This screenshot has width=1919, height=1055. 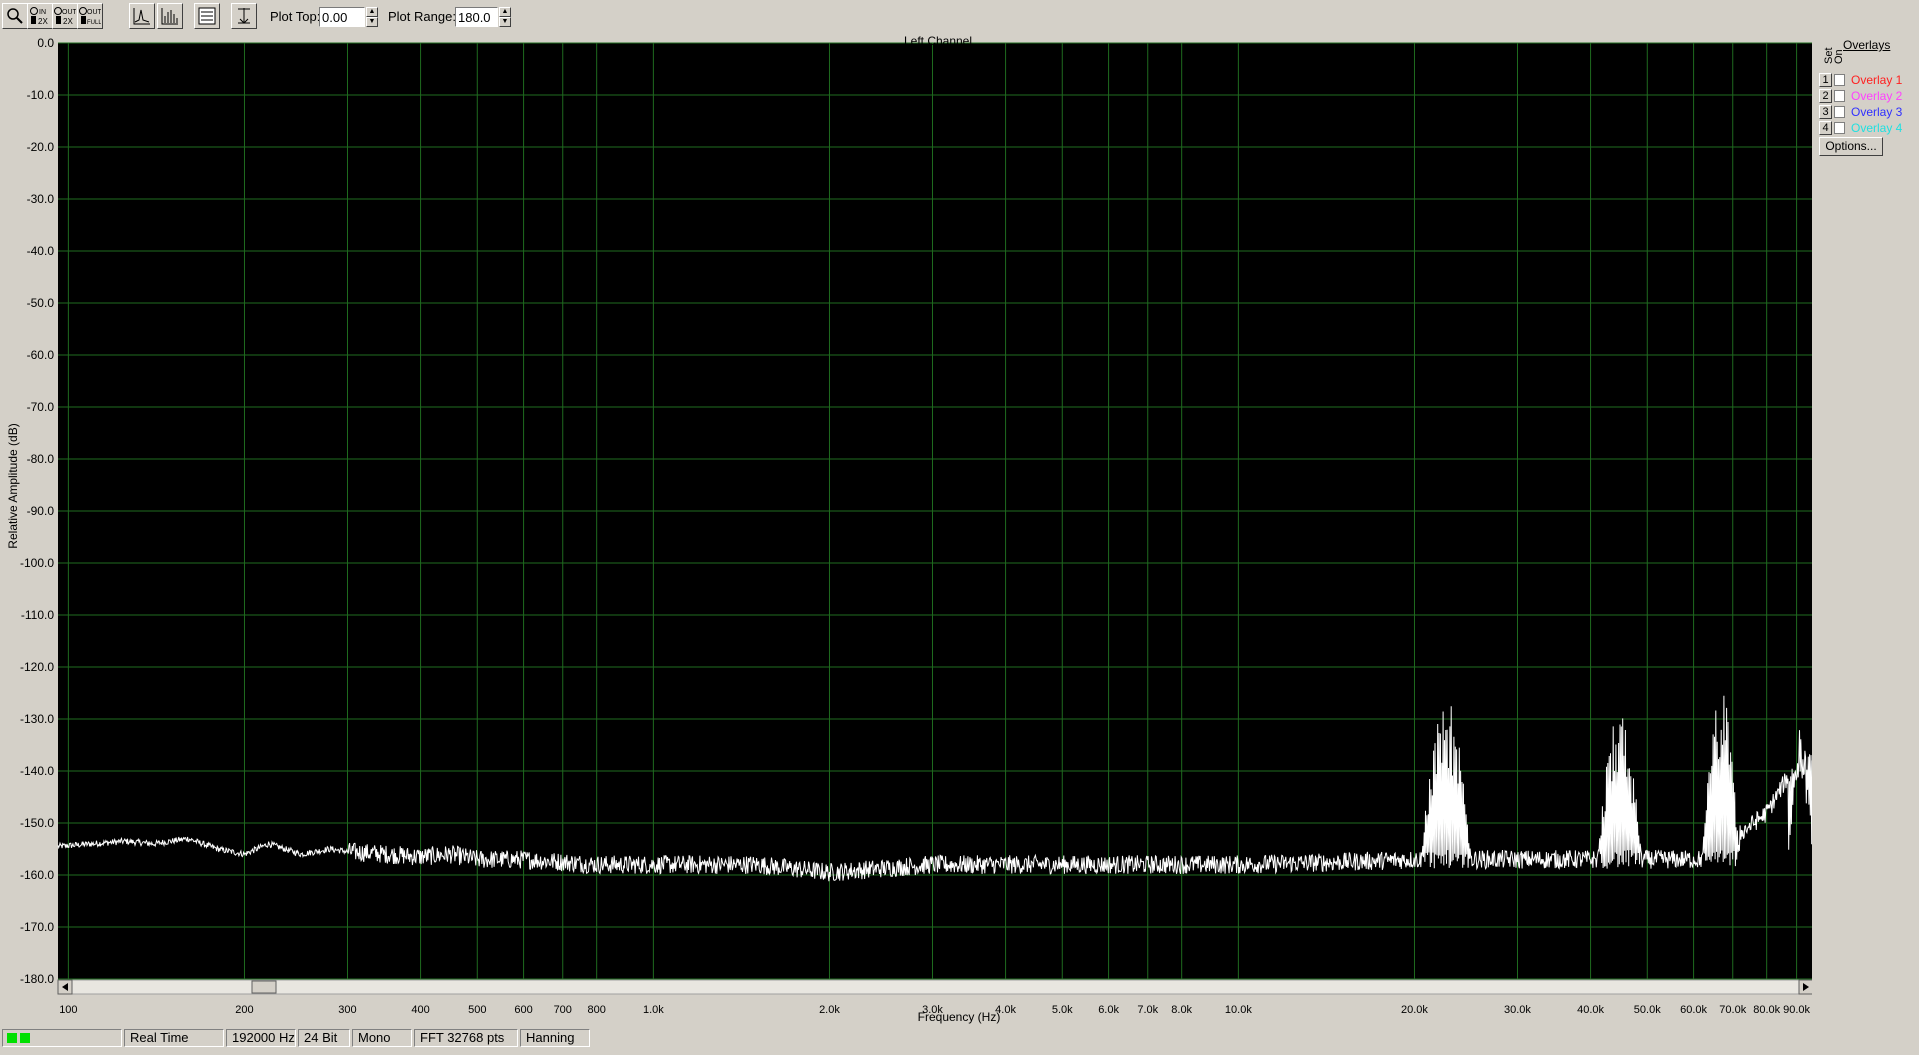 What do you see at coordinates (1414, 1010) in the screenshot?
I see `x-tick-label: 20.0k` at bounding box center [1414, 1010].